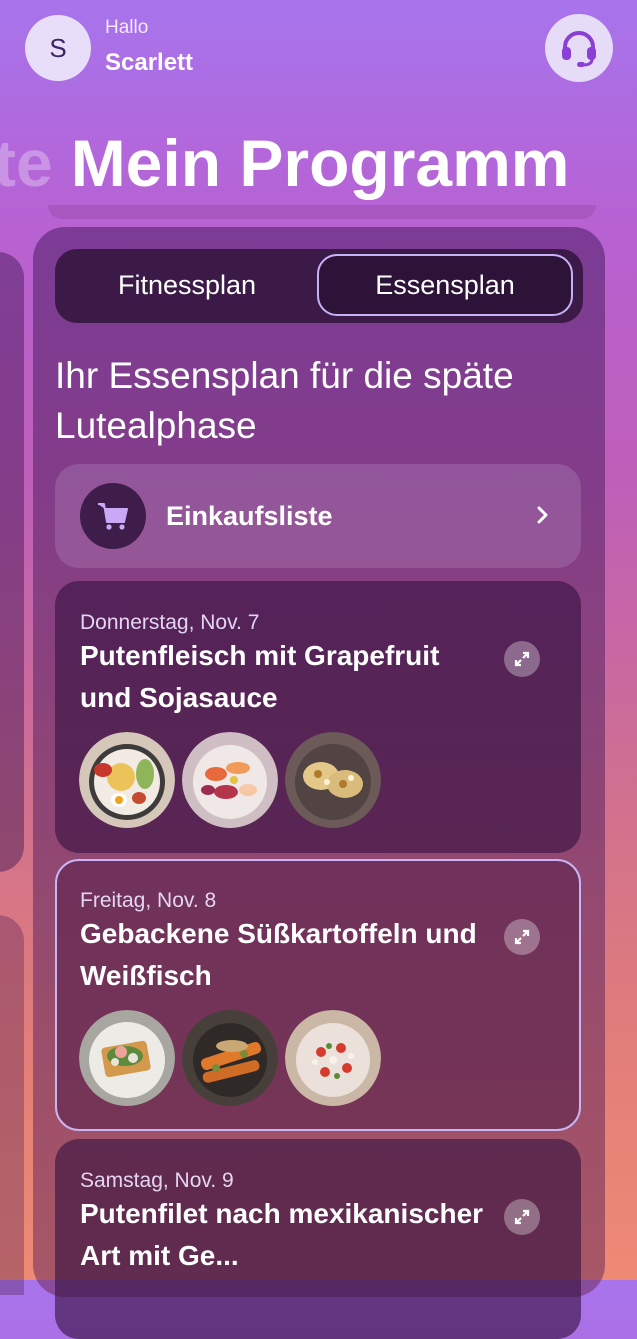 The height and width of the screenshot is (1339, 637). Describe the element at coordinates (149, 62) in the screenshot. I see `user-name: Scarlett` at that location.